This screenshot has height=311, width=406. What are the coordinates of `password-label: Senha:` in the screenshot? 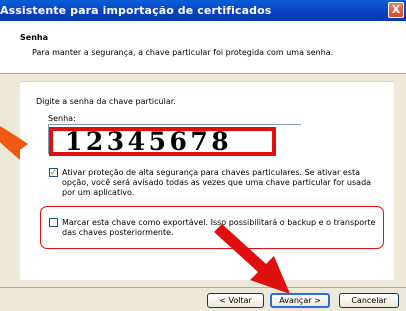 It's located at (62, 118).